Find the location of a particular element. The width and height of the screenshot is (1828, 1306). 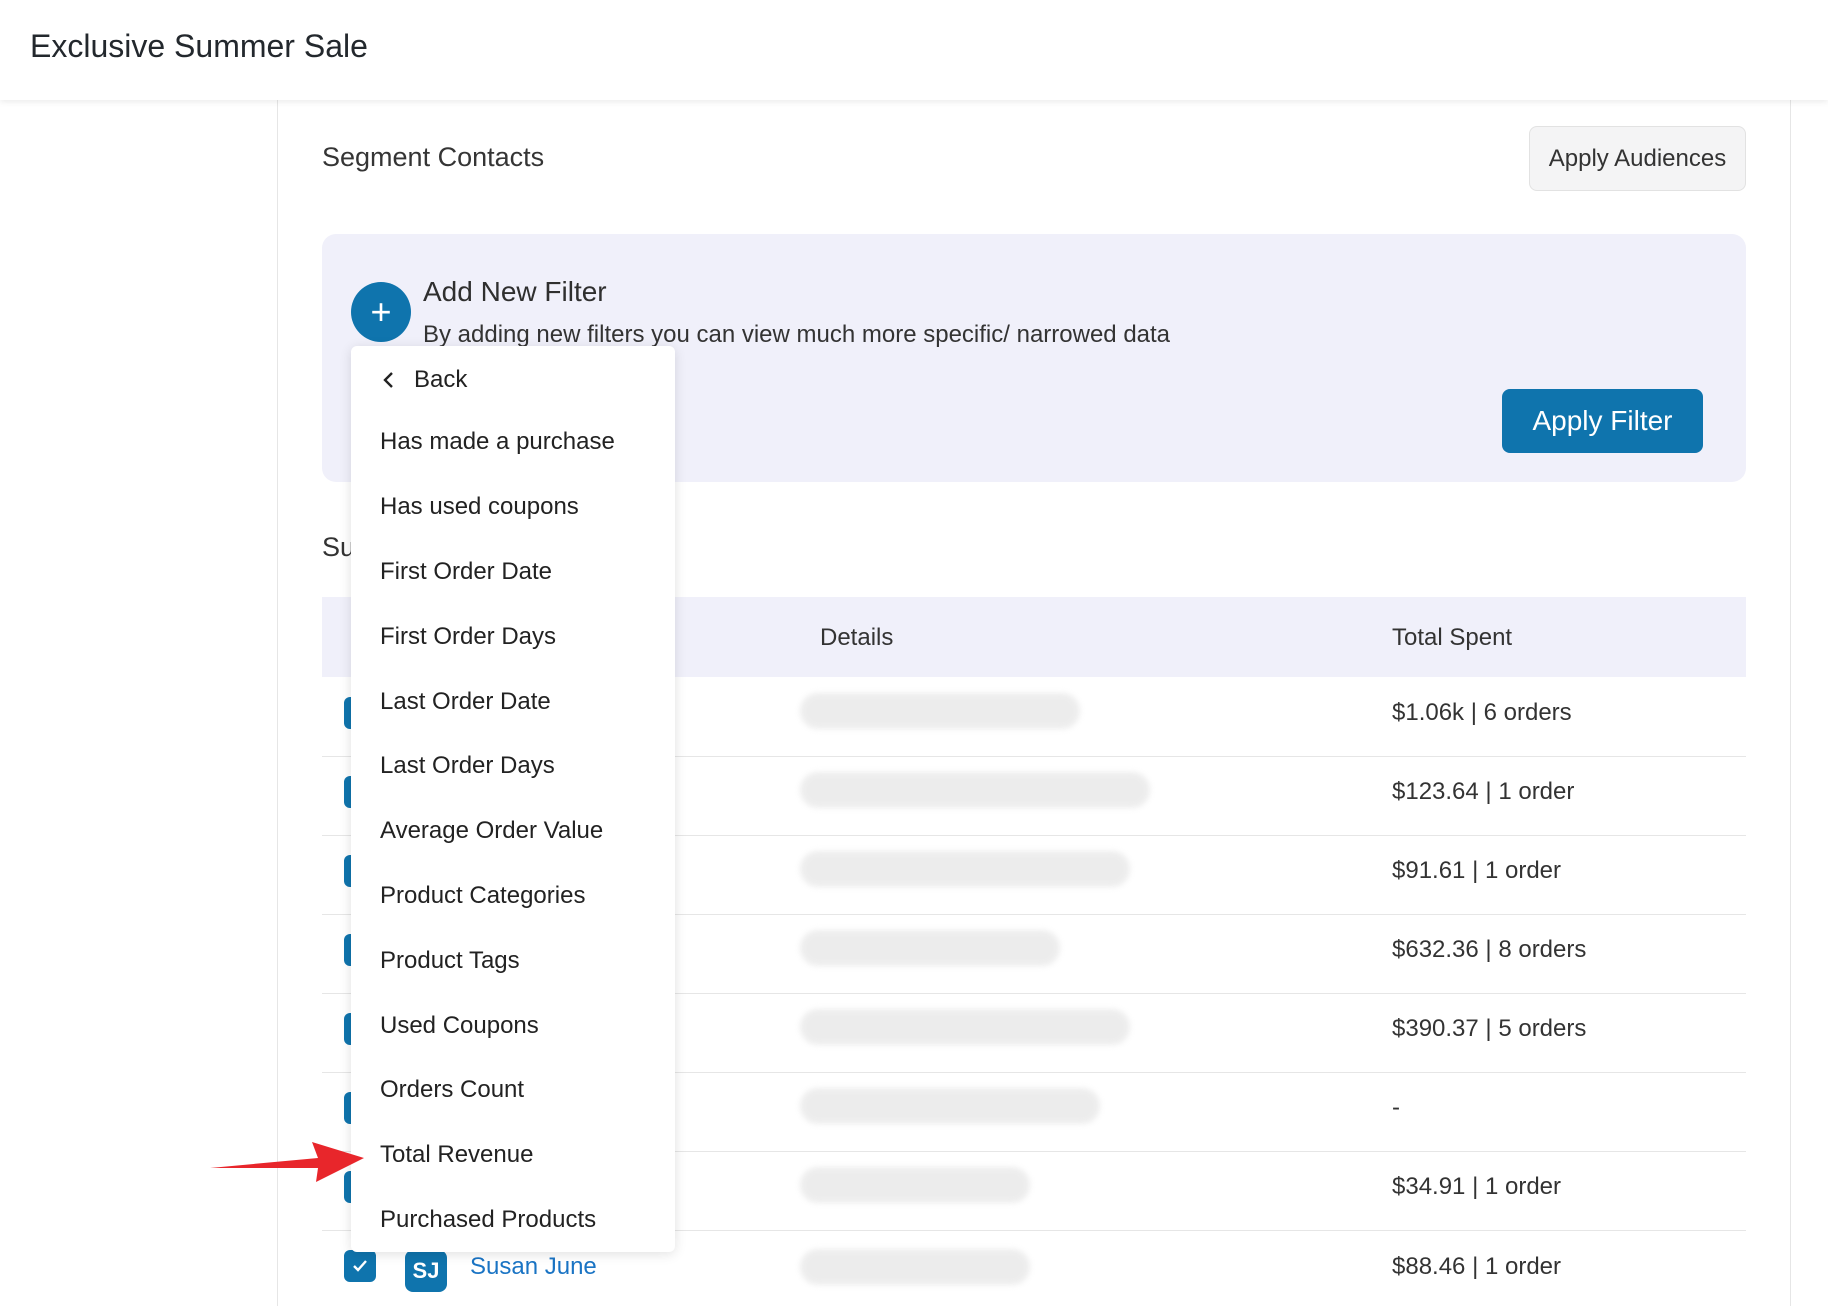

column-header-total-spent: Total Spent is located at coordinates (1452, 637).